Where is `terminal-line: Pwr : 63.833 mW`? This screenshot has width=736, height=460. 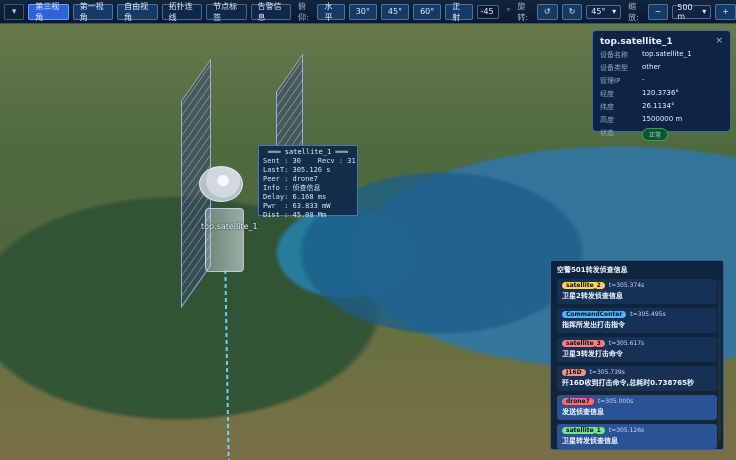 terminal-line: Pwr : 63.833 mW is located at coordinates (297, 206).